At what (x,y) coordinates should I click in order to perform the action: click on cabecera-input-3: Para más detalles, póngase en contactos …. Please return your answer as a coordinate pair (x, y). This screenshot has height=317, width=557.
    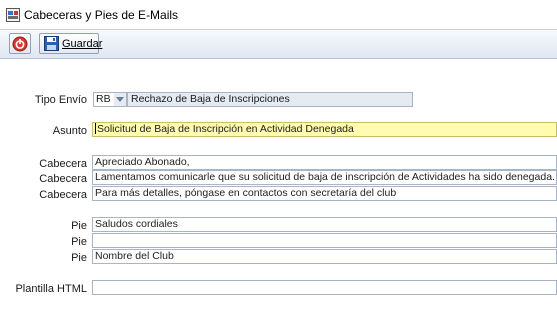
    Looking at the image, I should click on (324, 193).